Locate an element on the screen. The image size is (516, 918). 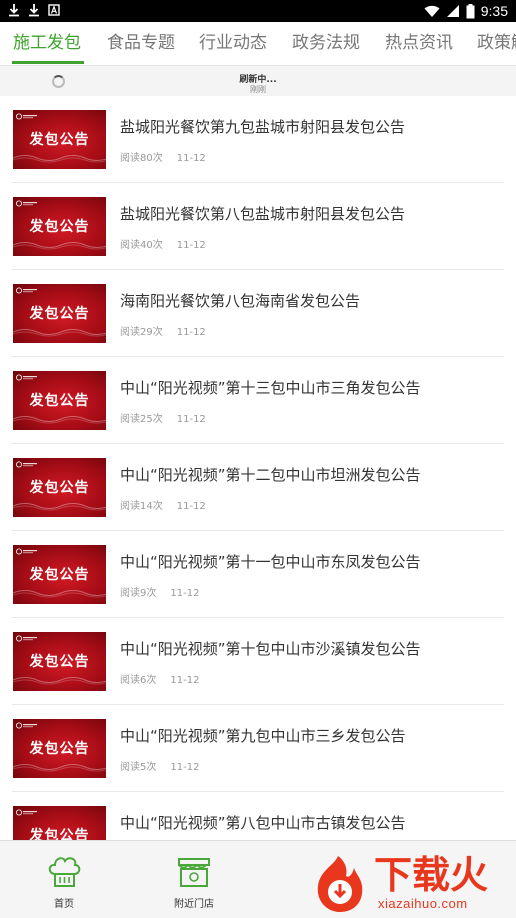
clock: 9:35 is located at coordinates (494, 11).